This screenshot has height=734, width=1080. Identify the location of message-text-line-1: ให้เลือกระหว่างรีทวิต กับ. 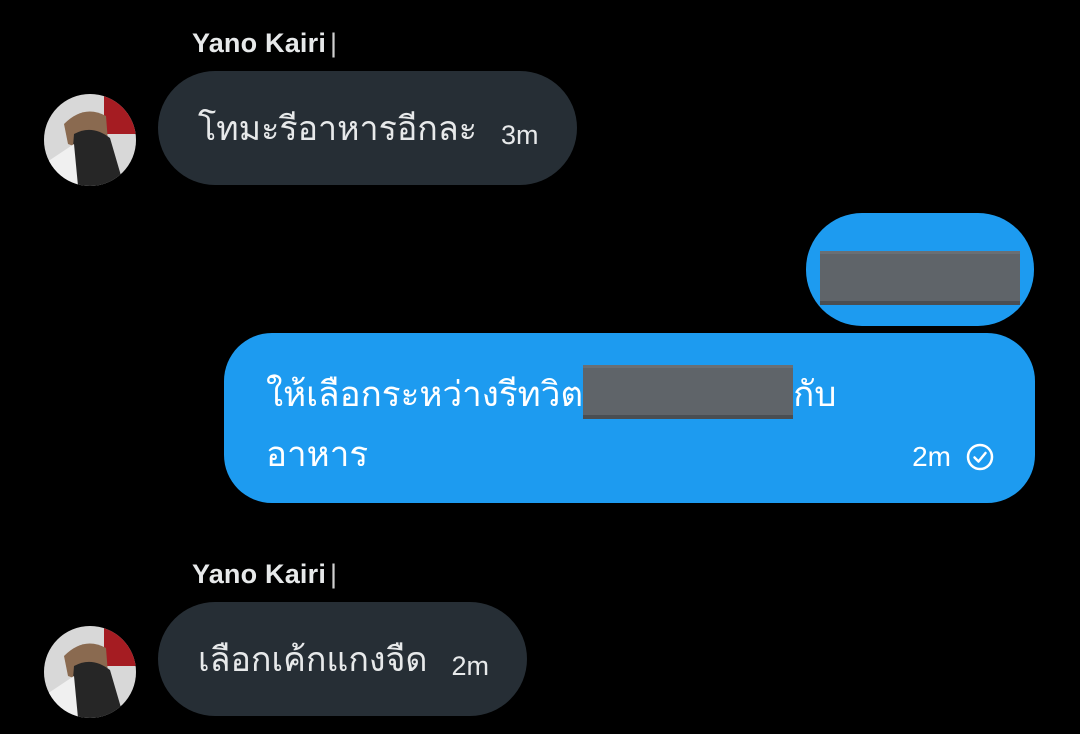
(551, 394).